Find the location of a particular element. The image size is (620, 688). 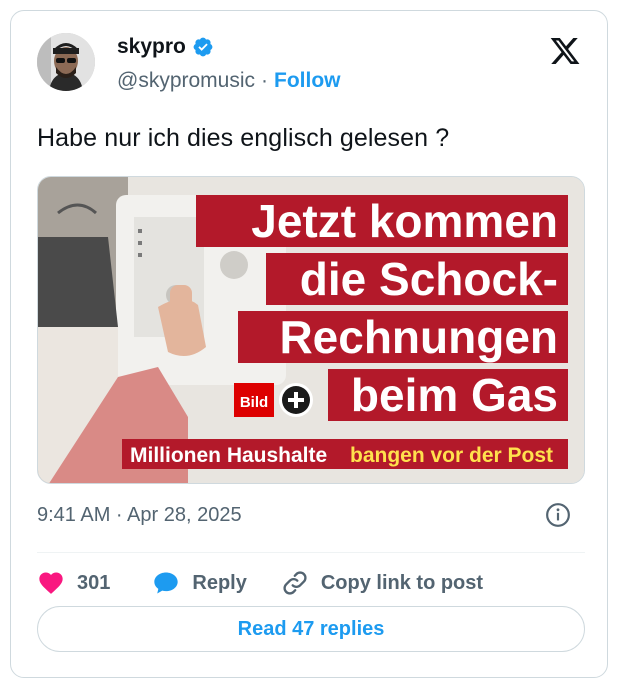

info-icon is located at coordinates (558, 515).